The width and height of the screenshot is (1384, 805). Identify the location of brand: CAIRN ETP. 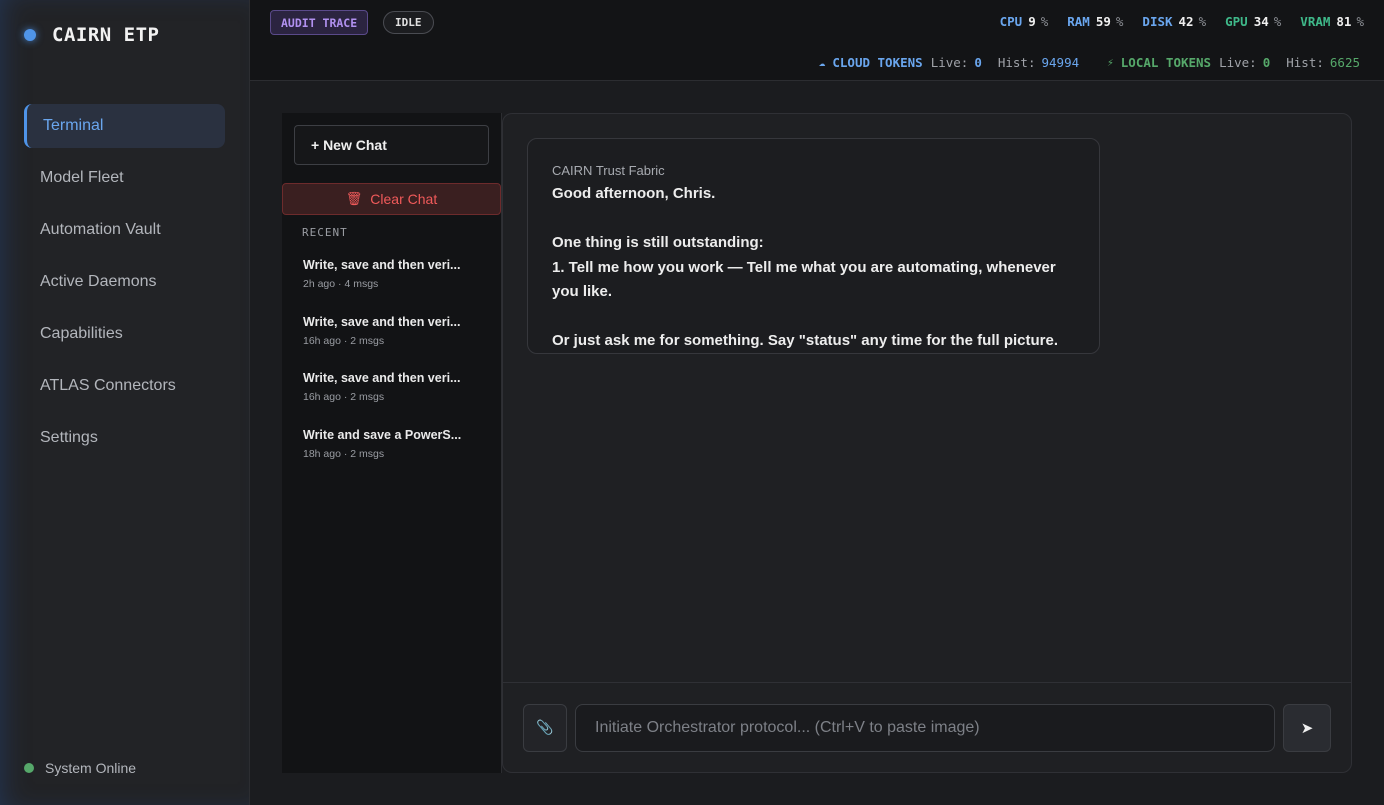
(91, 35).